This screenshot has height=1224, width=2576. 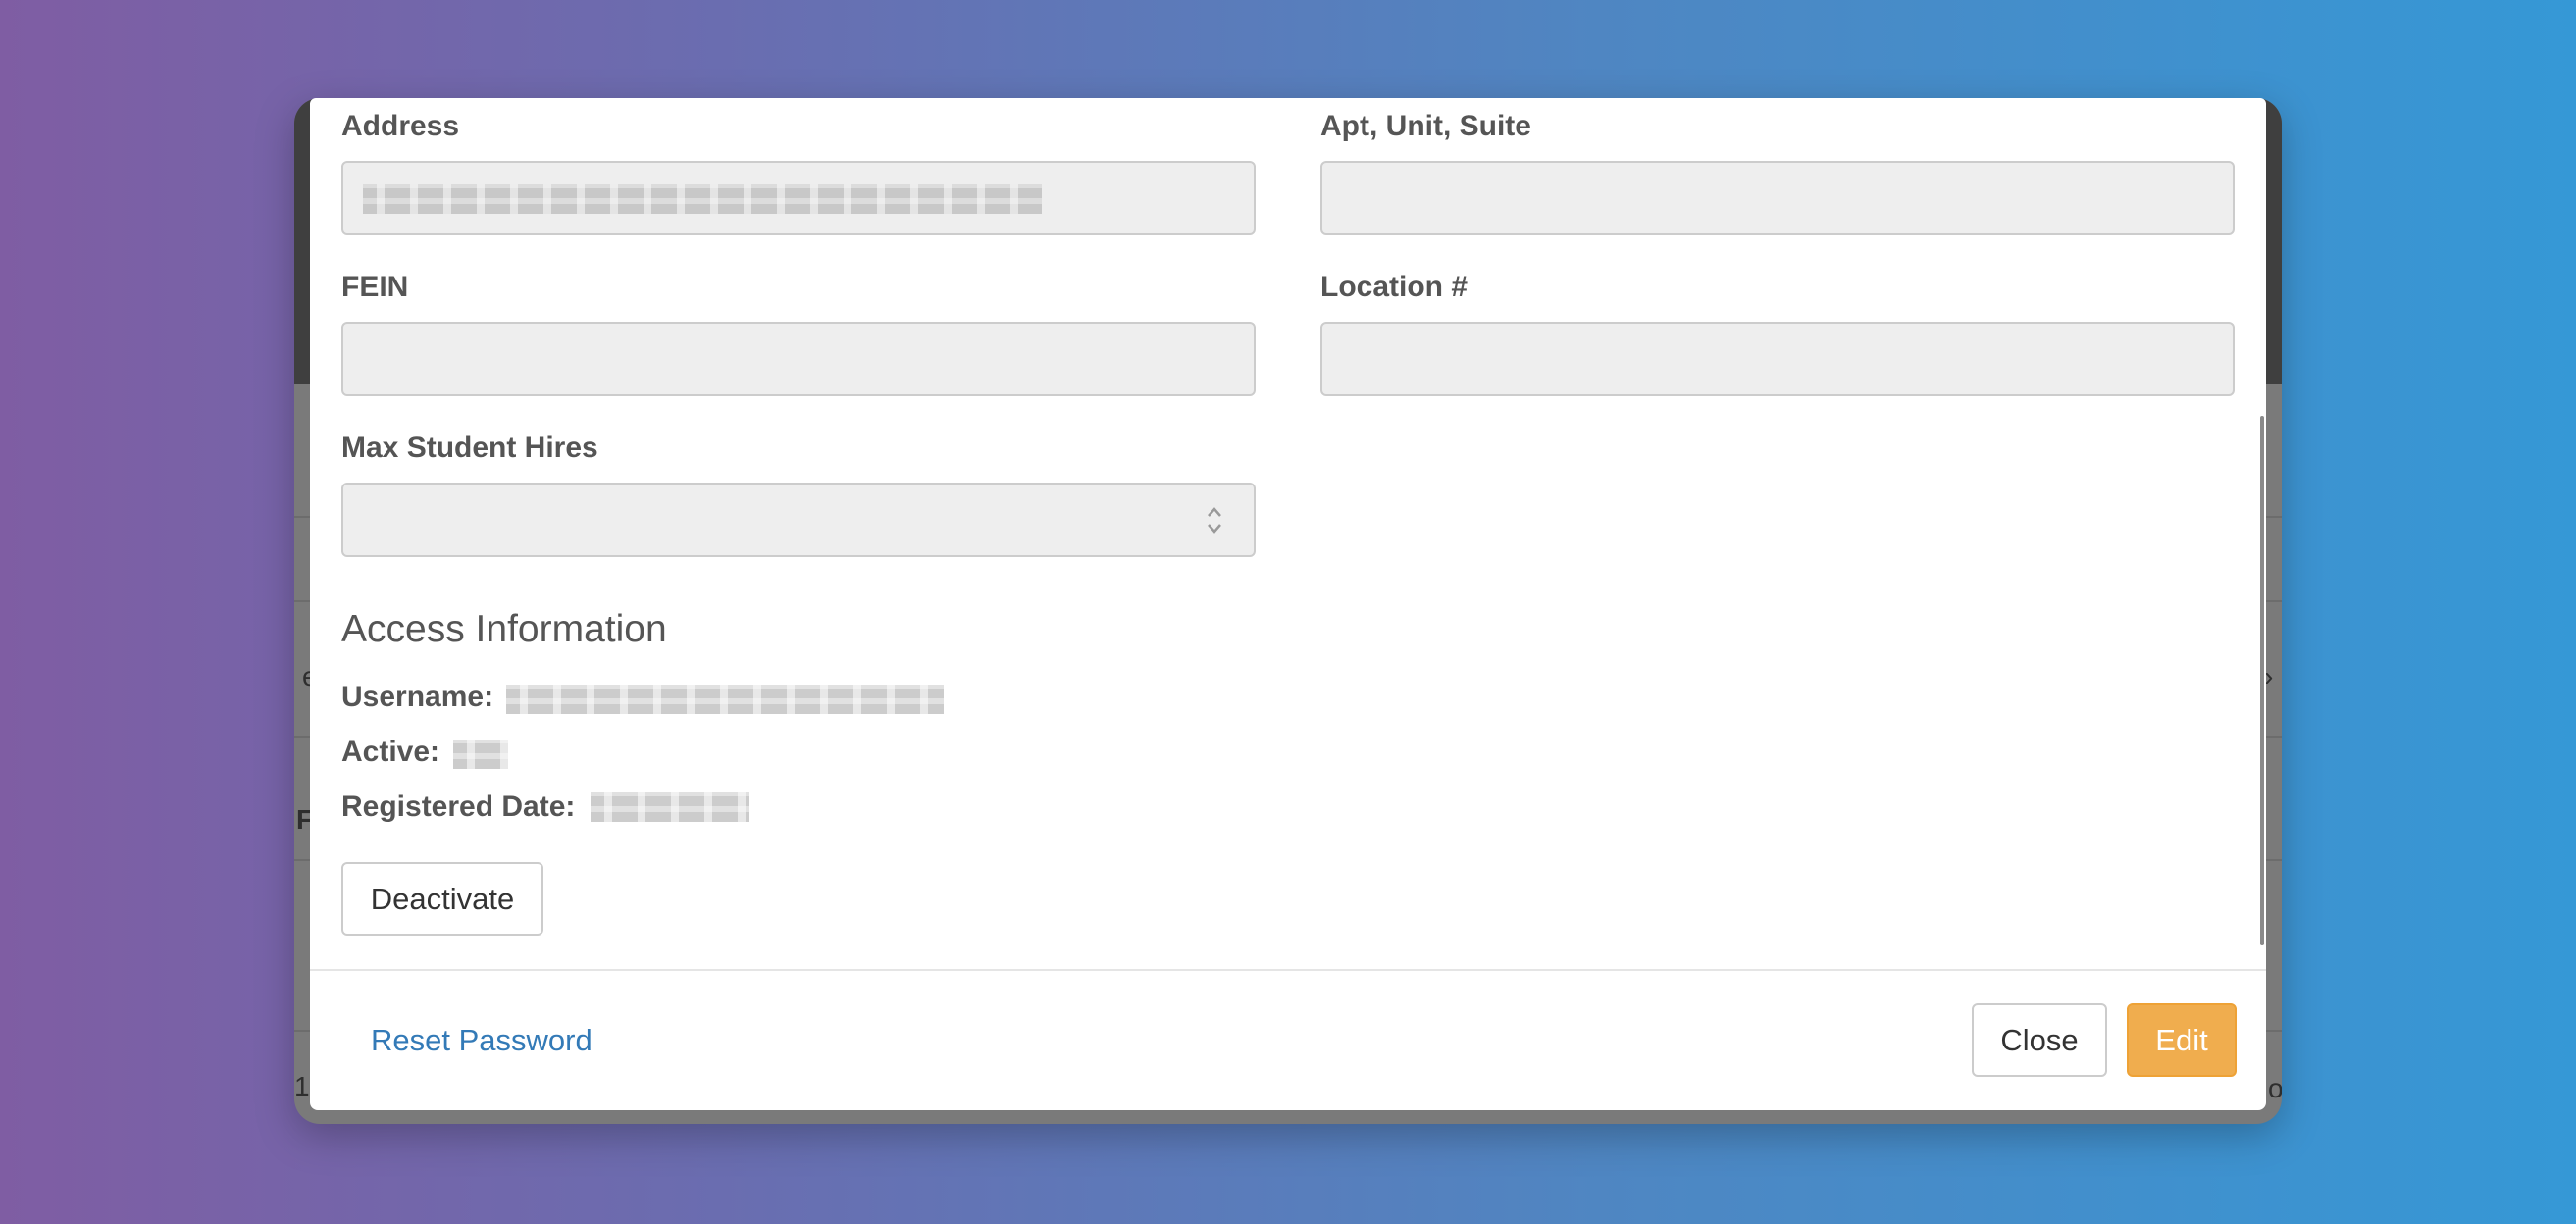 I want to click on username-row: Username:, so click(x=417, y=697).